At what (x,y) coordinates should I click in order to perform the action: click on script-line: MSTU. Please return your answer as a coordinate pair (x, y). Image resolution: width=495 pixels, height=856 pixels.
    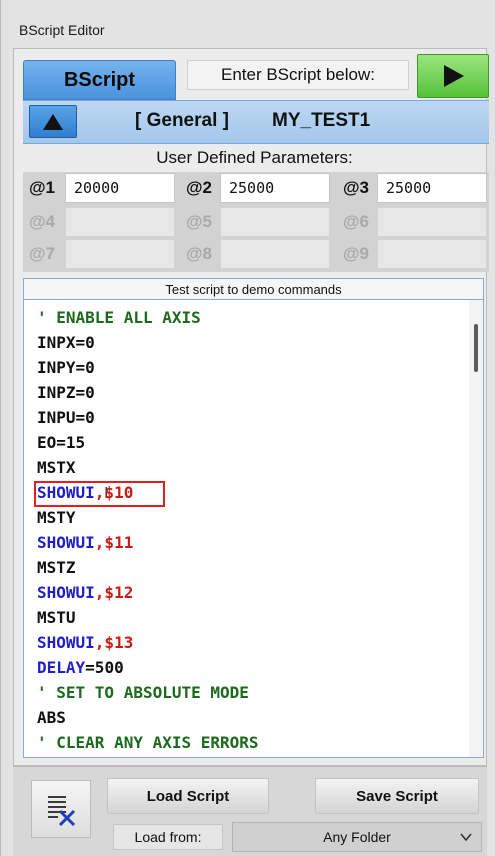
    Looking at the image, I should click on (56, 618).